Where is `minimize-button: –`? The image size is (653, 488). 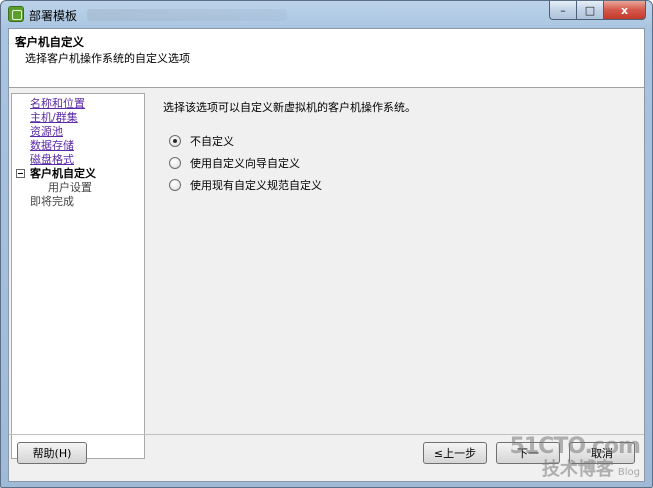
minimize-button: – is located at coordinates (562, 10).